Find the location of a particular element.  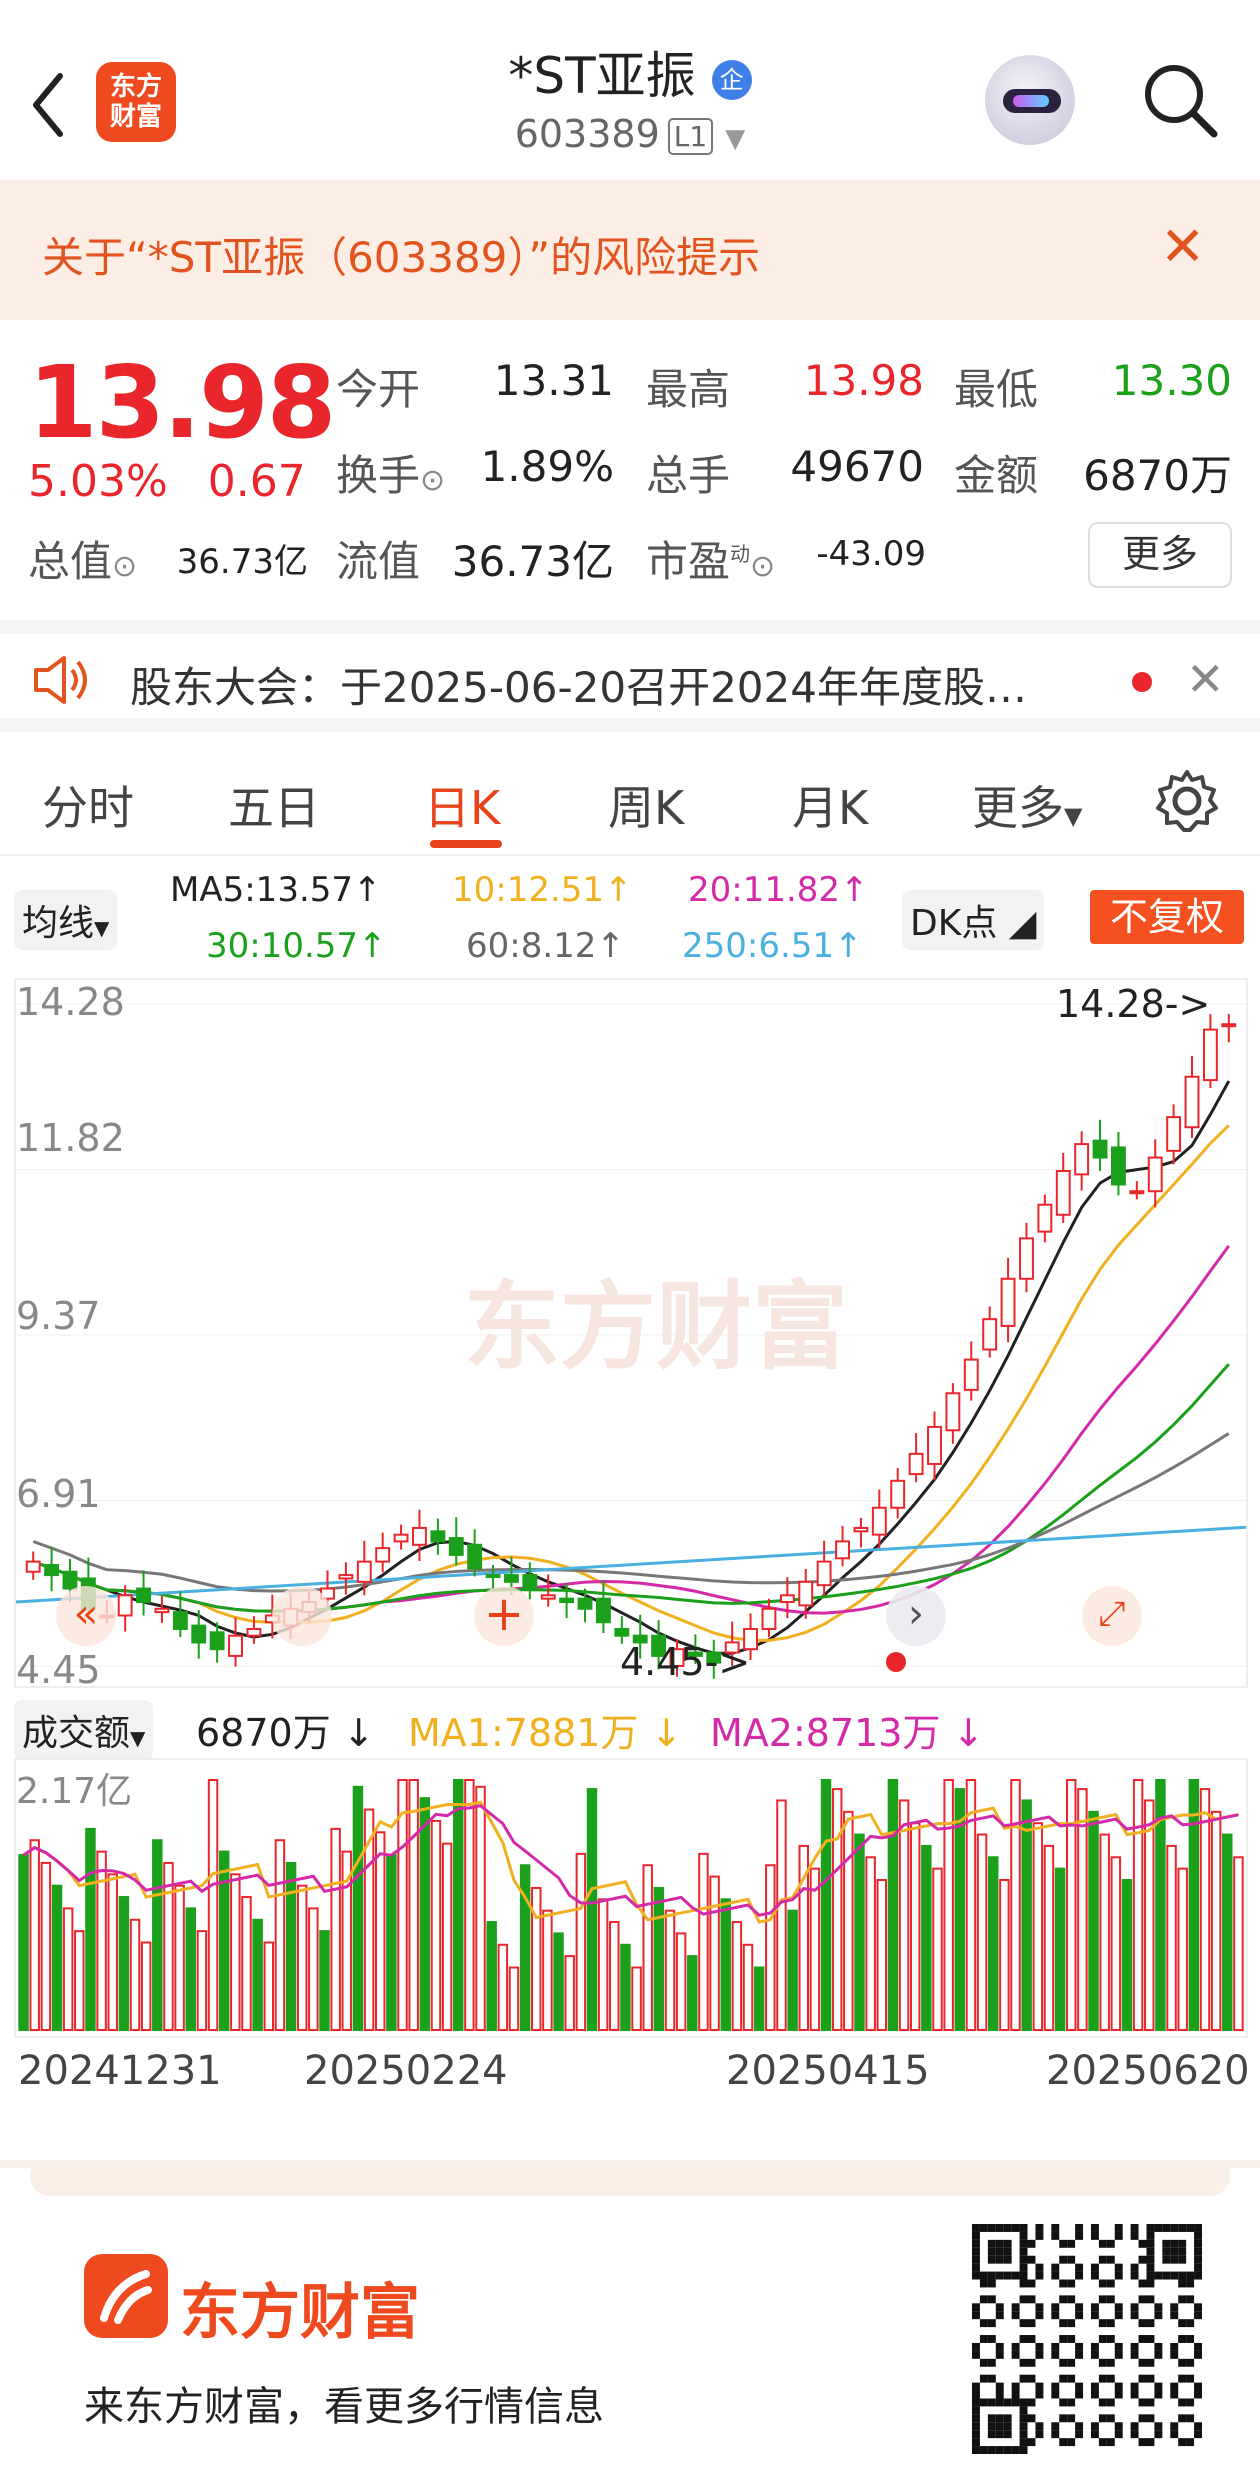

volume-chart: 2.17亿 is located at coordinates (631, 1898).